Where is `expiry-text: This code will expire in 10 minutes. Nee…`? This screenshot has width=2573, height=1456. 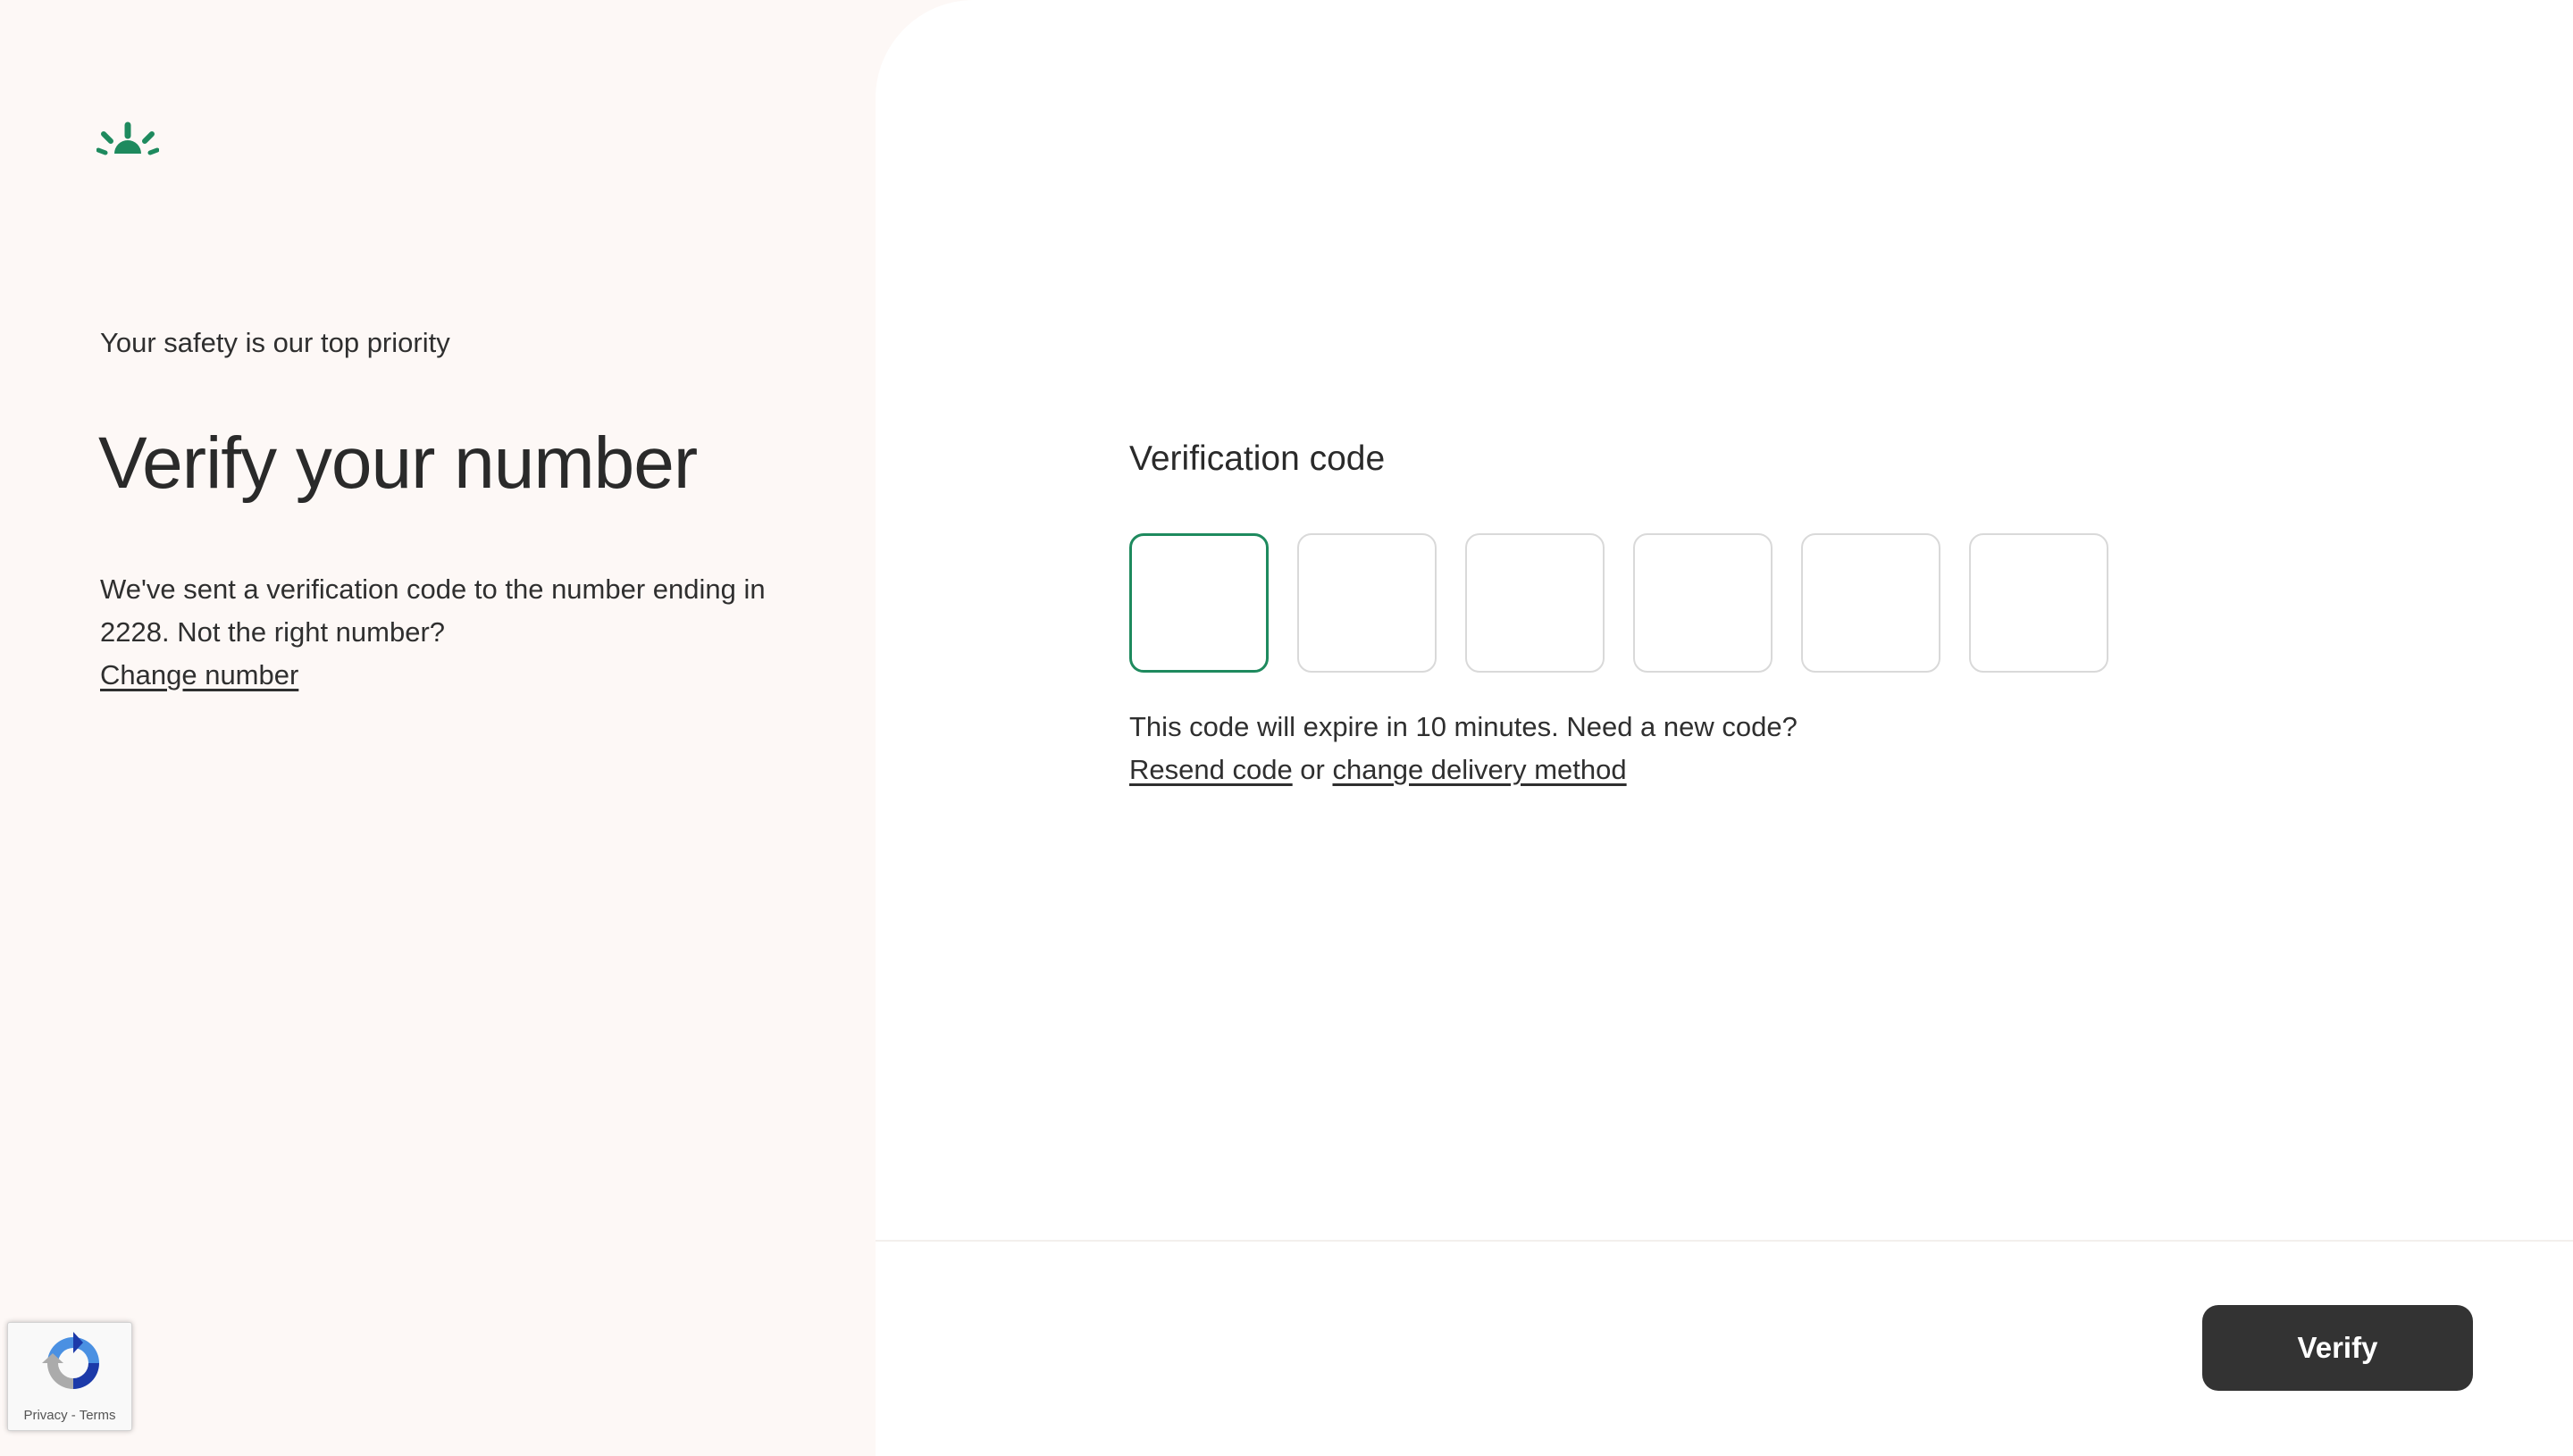
expiry-text: This code will expire in 10 minutes. Nee… is located at coordinates (1463, 726).